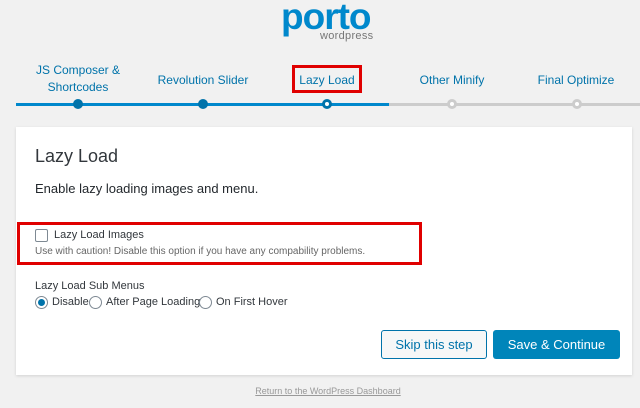 Image resolution: width=640 pixels, height=408 pixels. What do you see at coordinates (78, 79) in the screenshot?
I see `step-js-composer: JS Composer & Shortcodes` at bounding box center [78, 79].